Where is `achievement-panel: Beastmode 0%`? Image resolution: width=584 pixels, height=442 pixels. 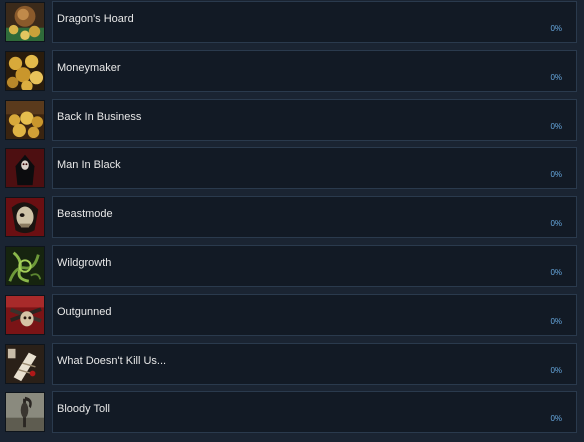 achievement-panel: Beastmode 0% is located at coordinates (314, 217).